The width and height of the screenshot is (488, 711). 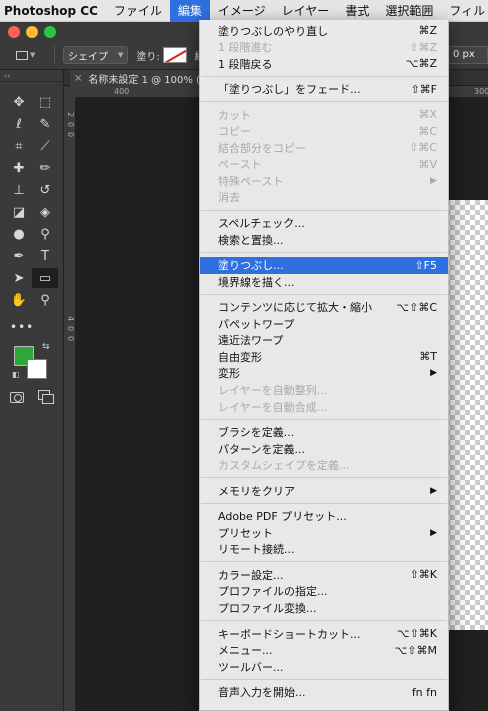 What do you see at coordinates (324, 89) in the screenshot?
I see `menu-item: 「塗りつぶし」をフェード... ⇧⌘F` at bounding box center [324, 89].